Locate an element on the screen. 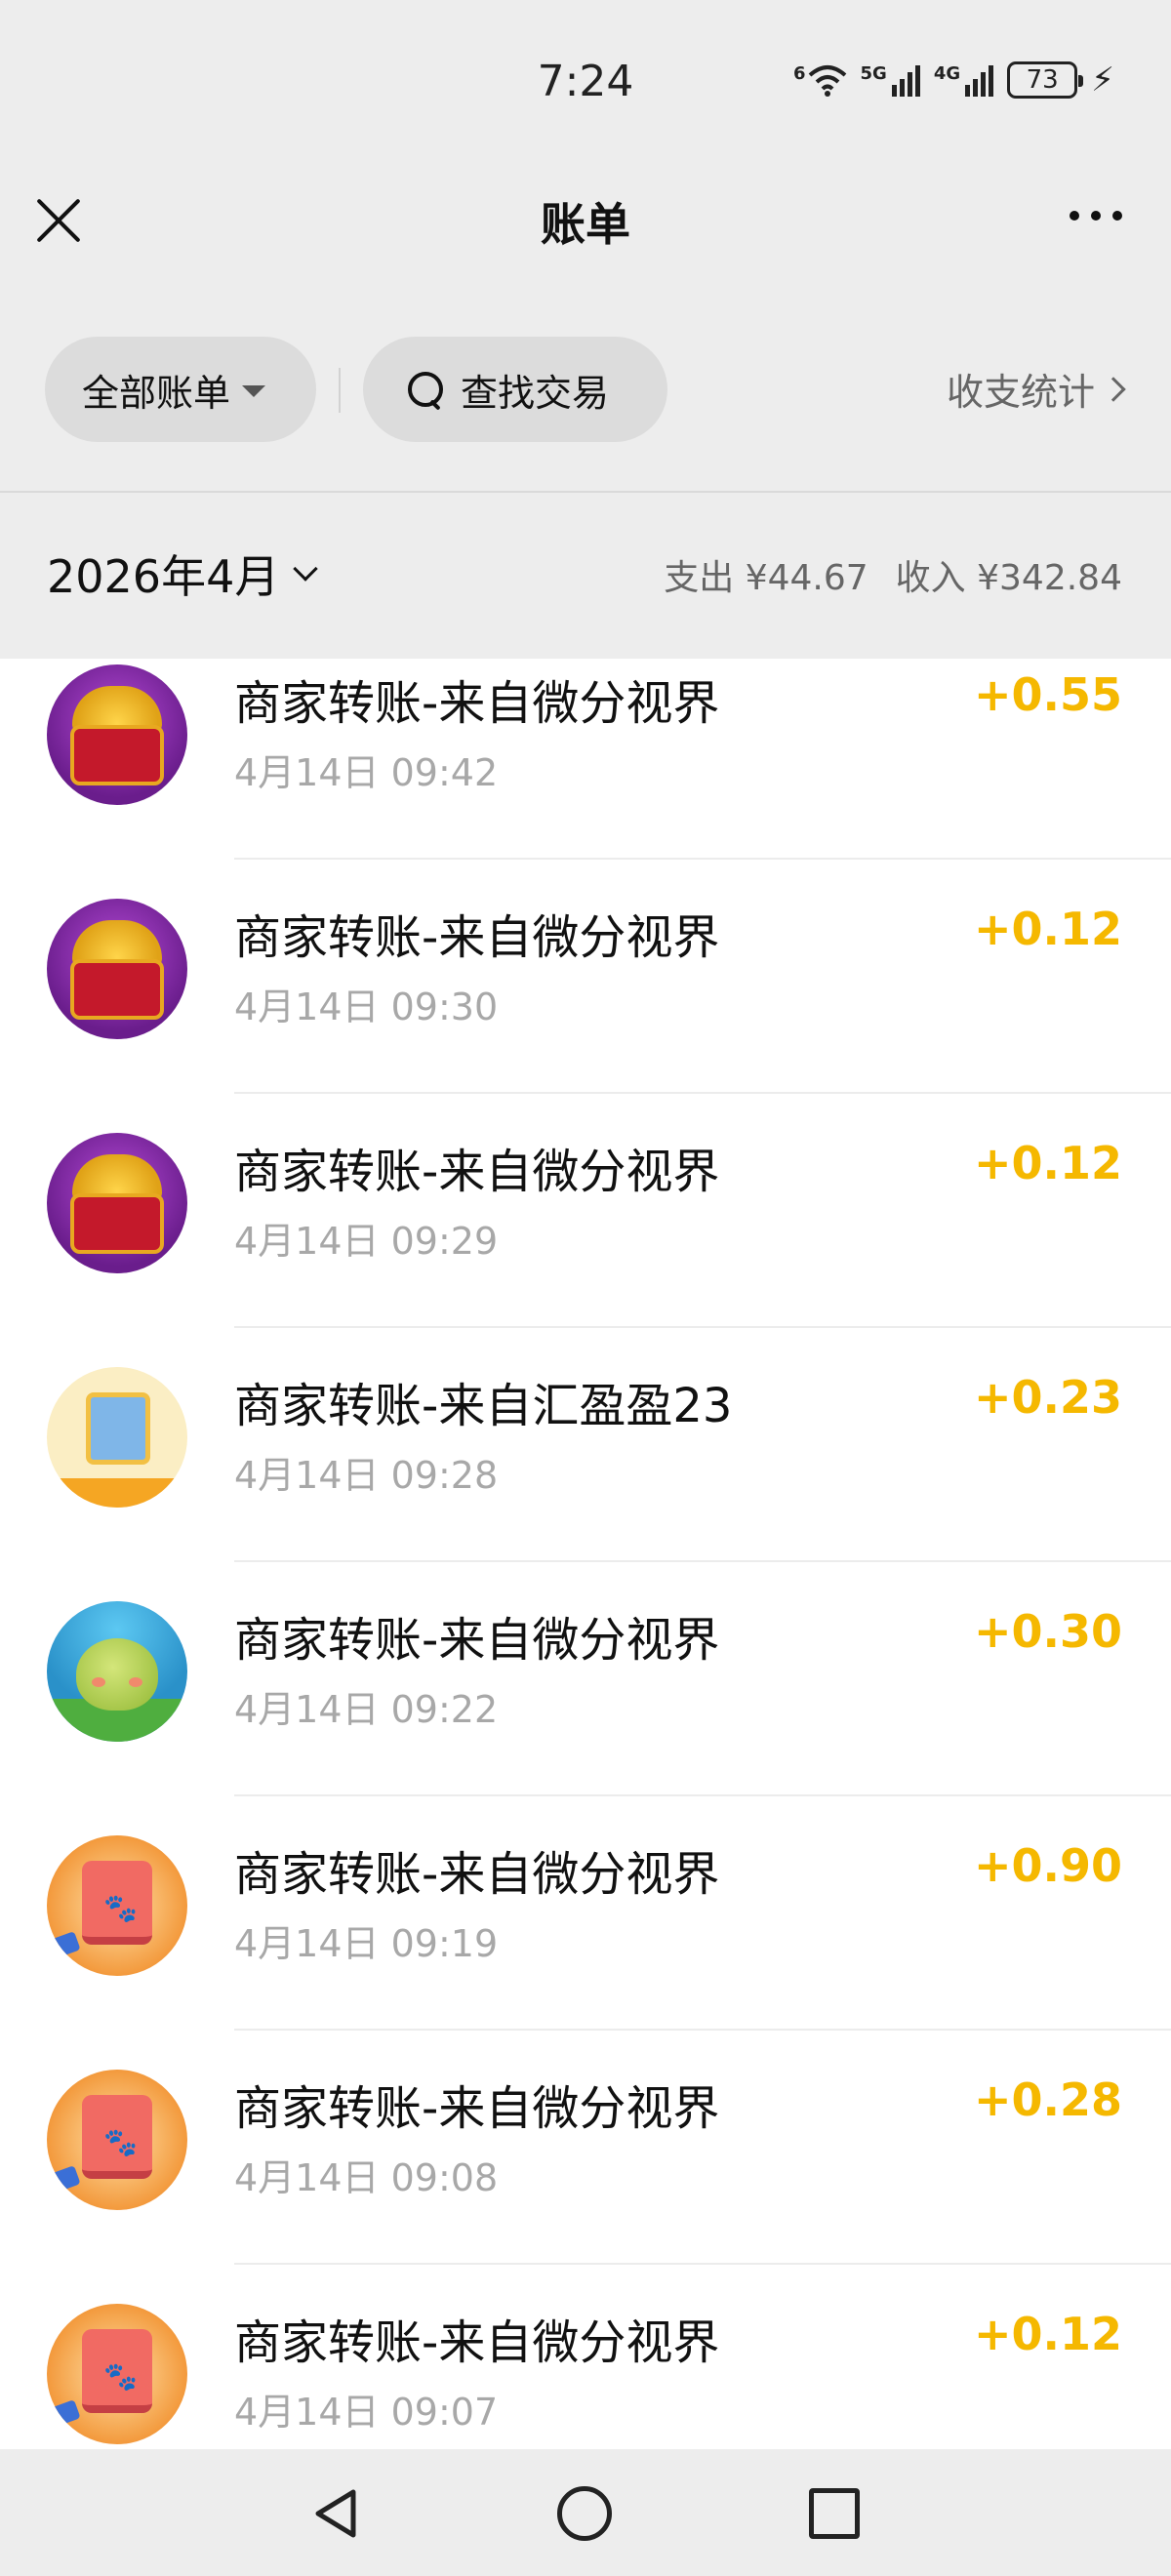  recent-apps-icon is located at coordinates (834, 2513).